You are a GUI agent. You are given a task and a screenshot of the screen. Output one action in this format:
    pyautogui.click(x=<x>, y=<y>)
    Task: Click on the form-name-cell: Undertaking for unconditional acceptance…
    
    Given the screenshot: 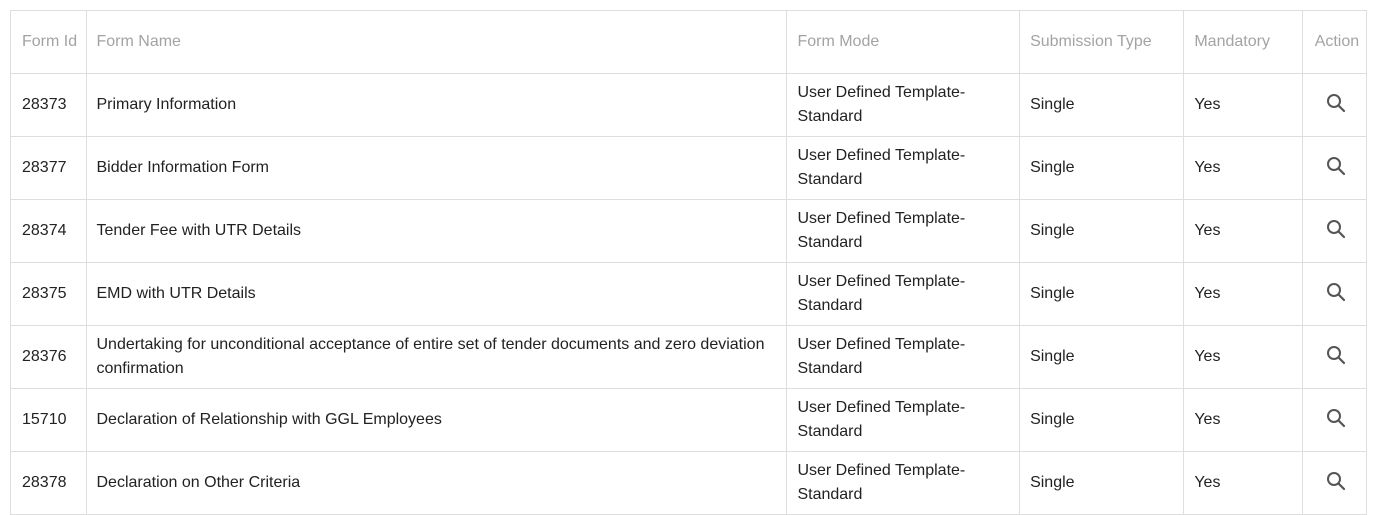 What is the action you would take?
    pyautogui.click(x=436, y=357)
    